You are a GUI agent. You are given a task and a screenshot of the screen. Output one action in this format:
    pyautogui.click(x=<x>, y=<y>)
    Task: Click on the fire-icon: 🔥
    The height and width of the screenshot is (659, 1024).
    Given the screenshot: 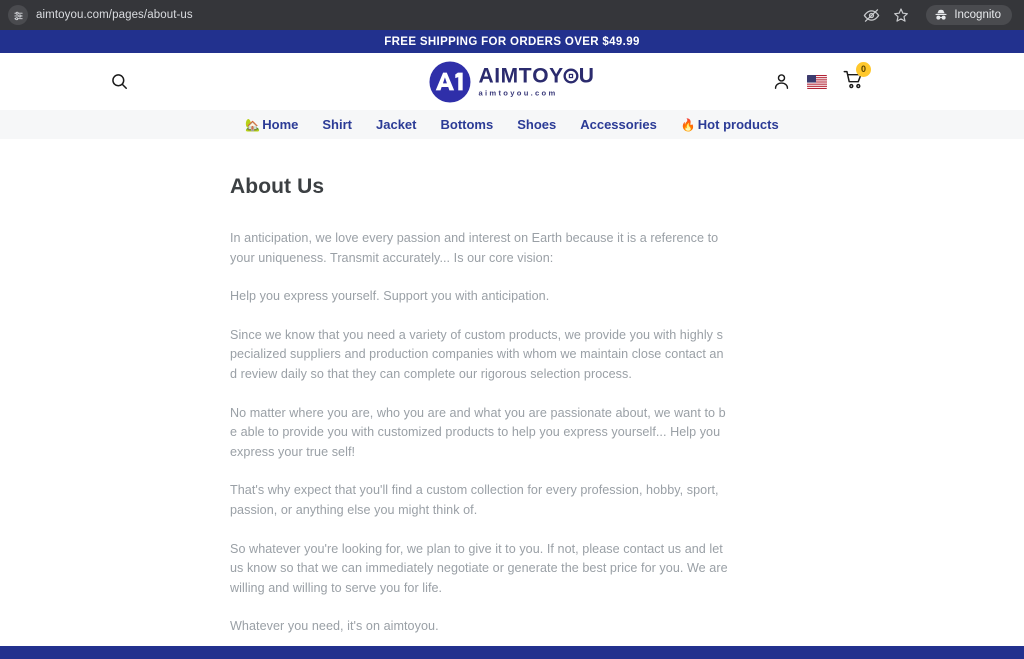 What is the action you would take?
    pyautogui.click(x=688, y=124)
    